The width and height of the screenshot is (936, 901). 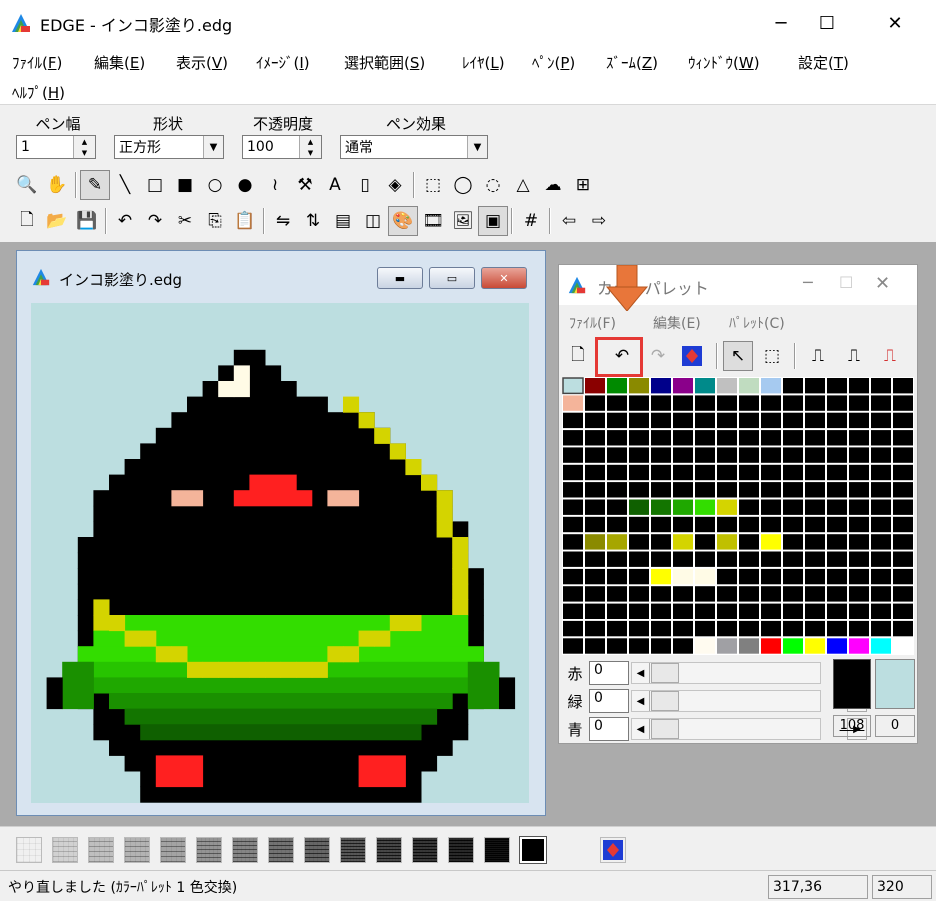 What do you see at coordinates (87, 221) in the screenshot?
I see `save-icon: 💾` at bounding box center [87, 221].